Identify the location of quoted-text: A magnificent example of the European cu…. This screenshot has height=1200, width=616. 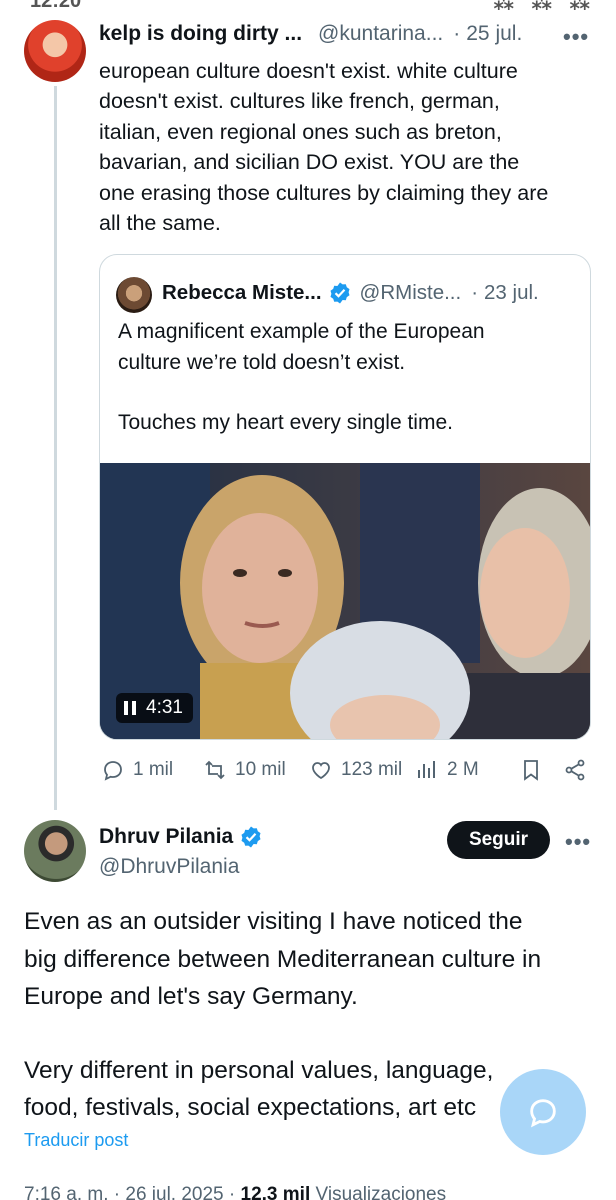
(348, 378).